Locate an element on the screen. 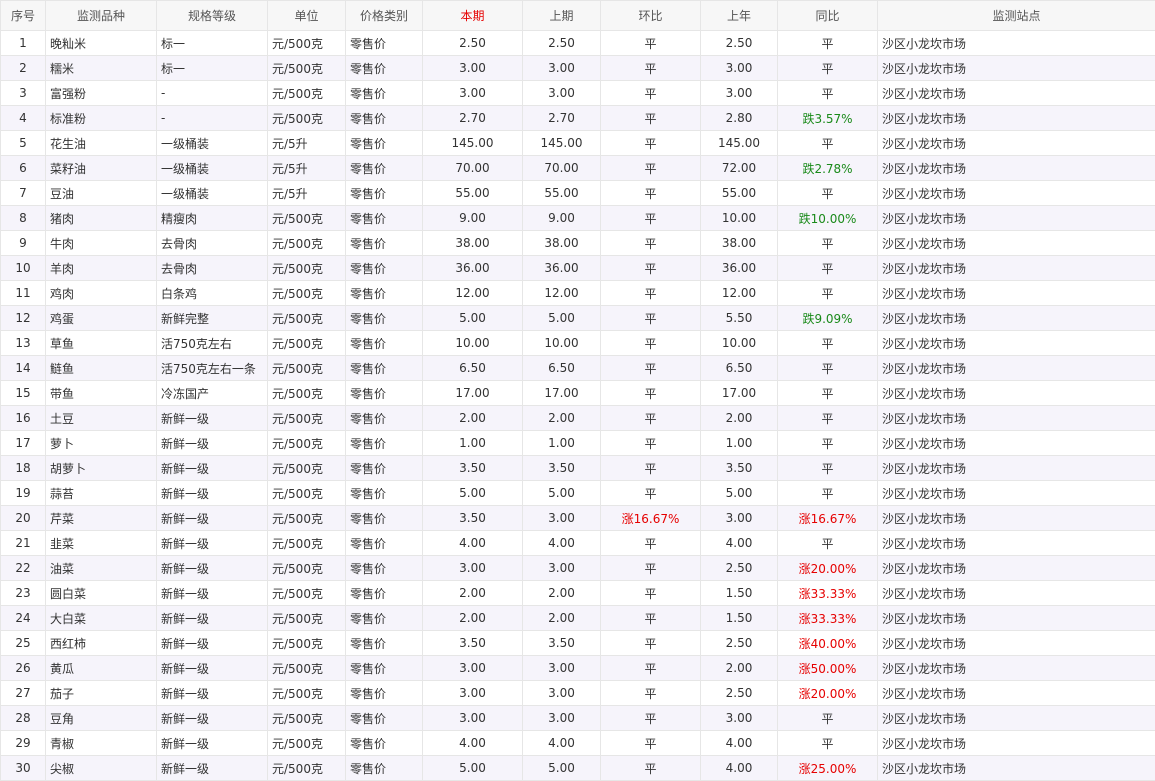 This screenshot has width=1155, height=781. cell-previous: 5.00 is located at coordinates (561, 768).